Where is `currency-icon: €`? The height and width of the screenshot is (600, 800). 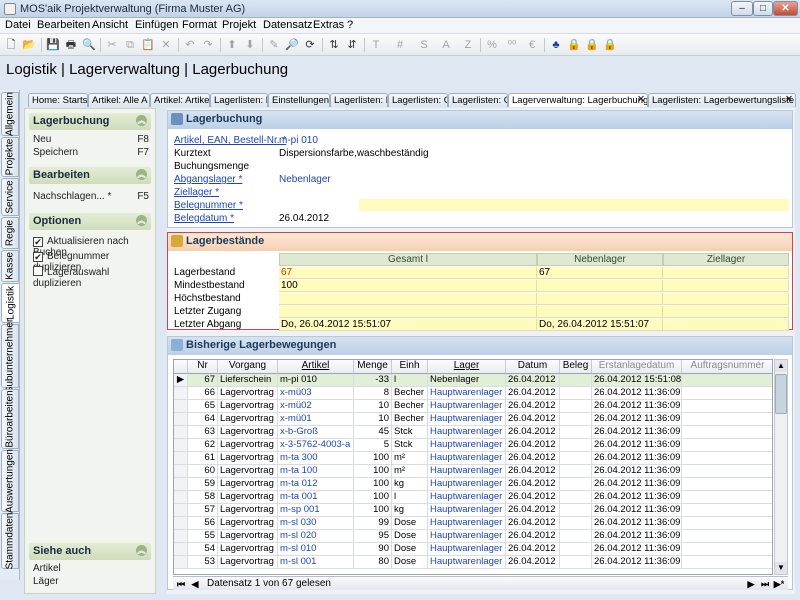
currency-icon: € is located at coordinates (532, 45).